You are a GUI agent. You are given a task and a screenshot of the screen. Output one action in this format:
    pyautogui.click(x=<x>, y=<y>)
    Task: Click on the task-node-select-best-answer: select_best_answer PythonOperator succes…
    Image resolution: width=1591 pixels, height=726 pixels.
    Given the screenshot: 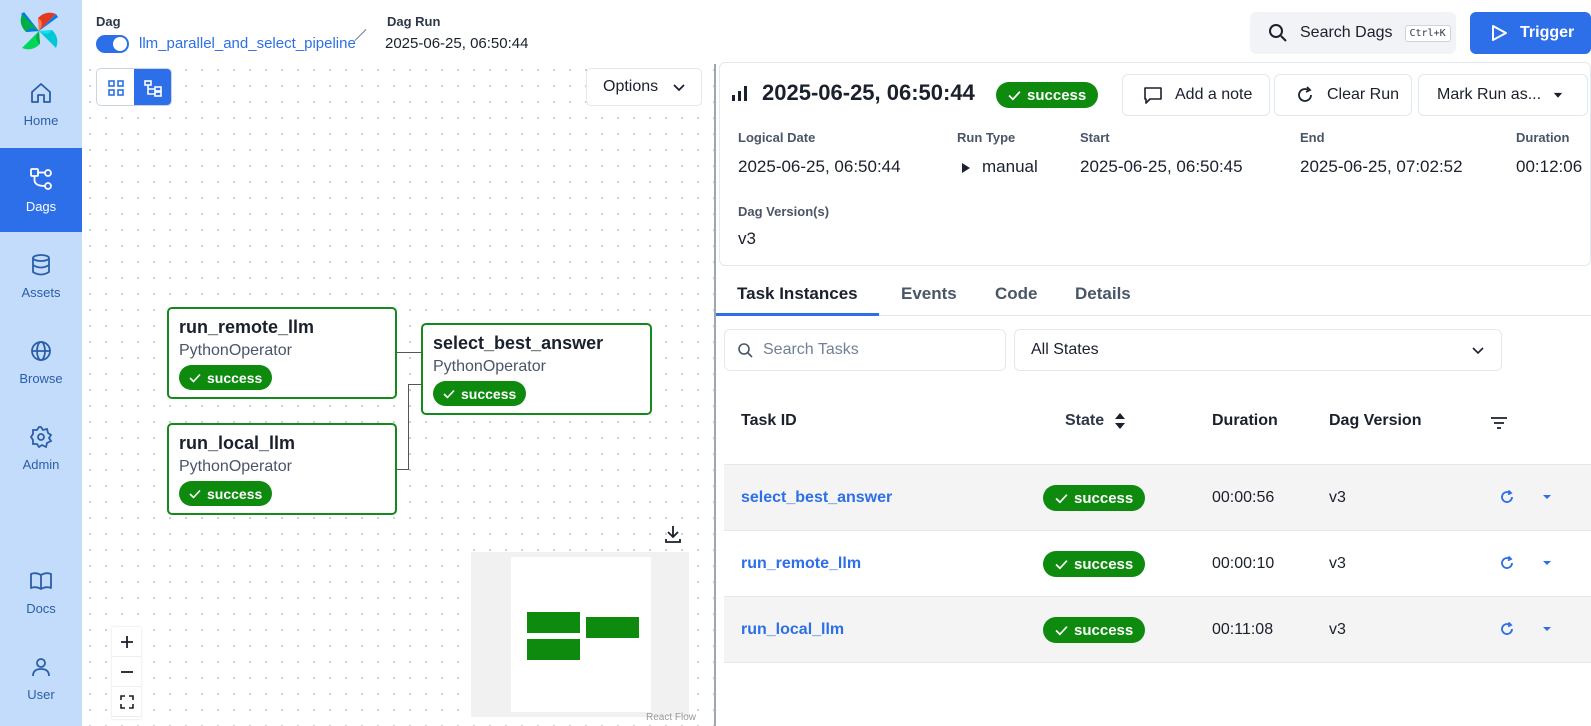 What is the action you would take?
    pyautogui.click(x=536, y=369)
    